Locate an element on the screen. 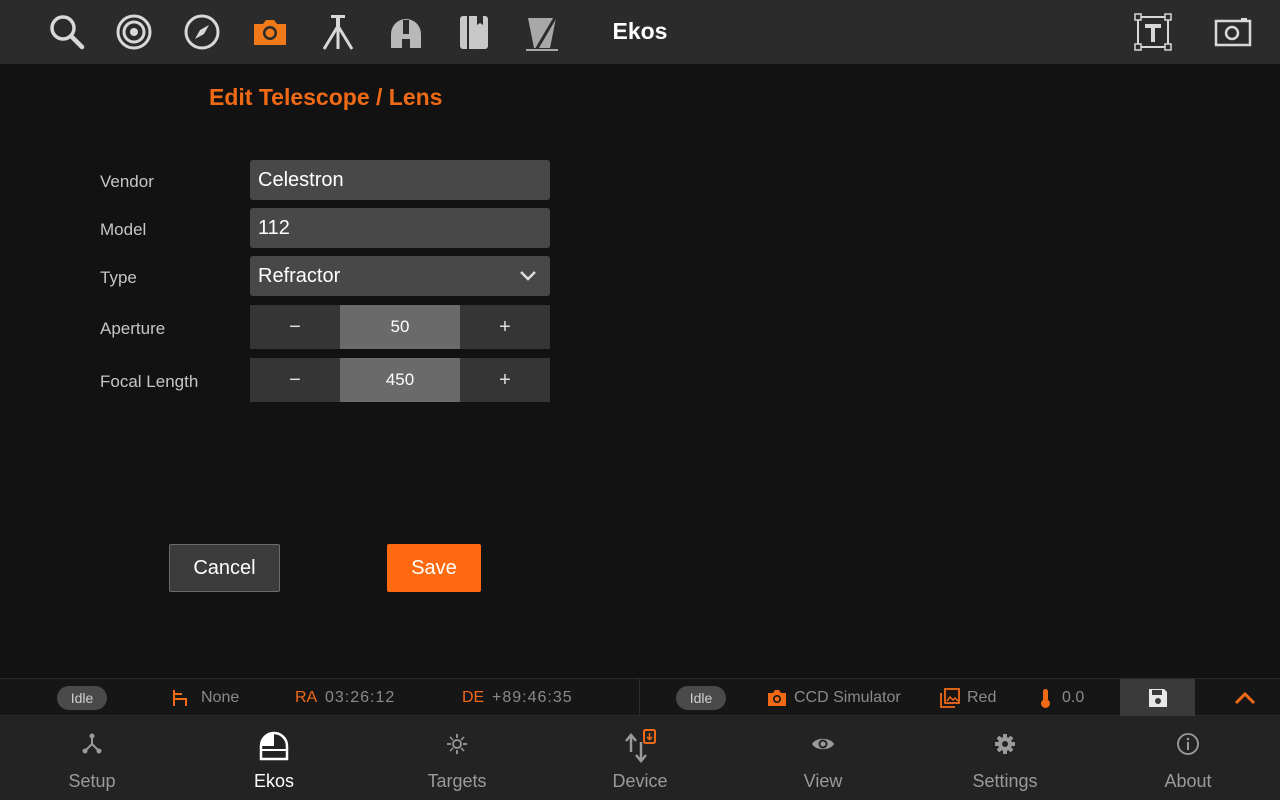  save-button: Save is located at coordinates (434, 568).